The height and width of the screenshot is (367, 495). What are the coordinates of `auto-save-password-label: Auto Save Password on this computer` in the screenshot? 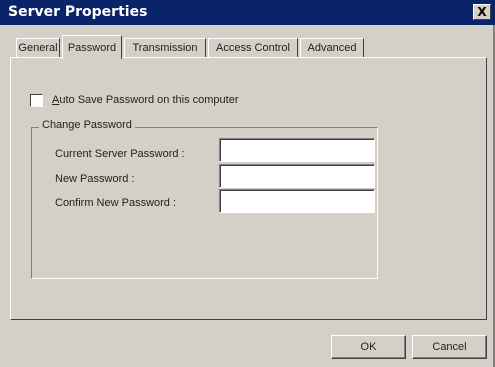 It's located at (145, 100).